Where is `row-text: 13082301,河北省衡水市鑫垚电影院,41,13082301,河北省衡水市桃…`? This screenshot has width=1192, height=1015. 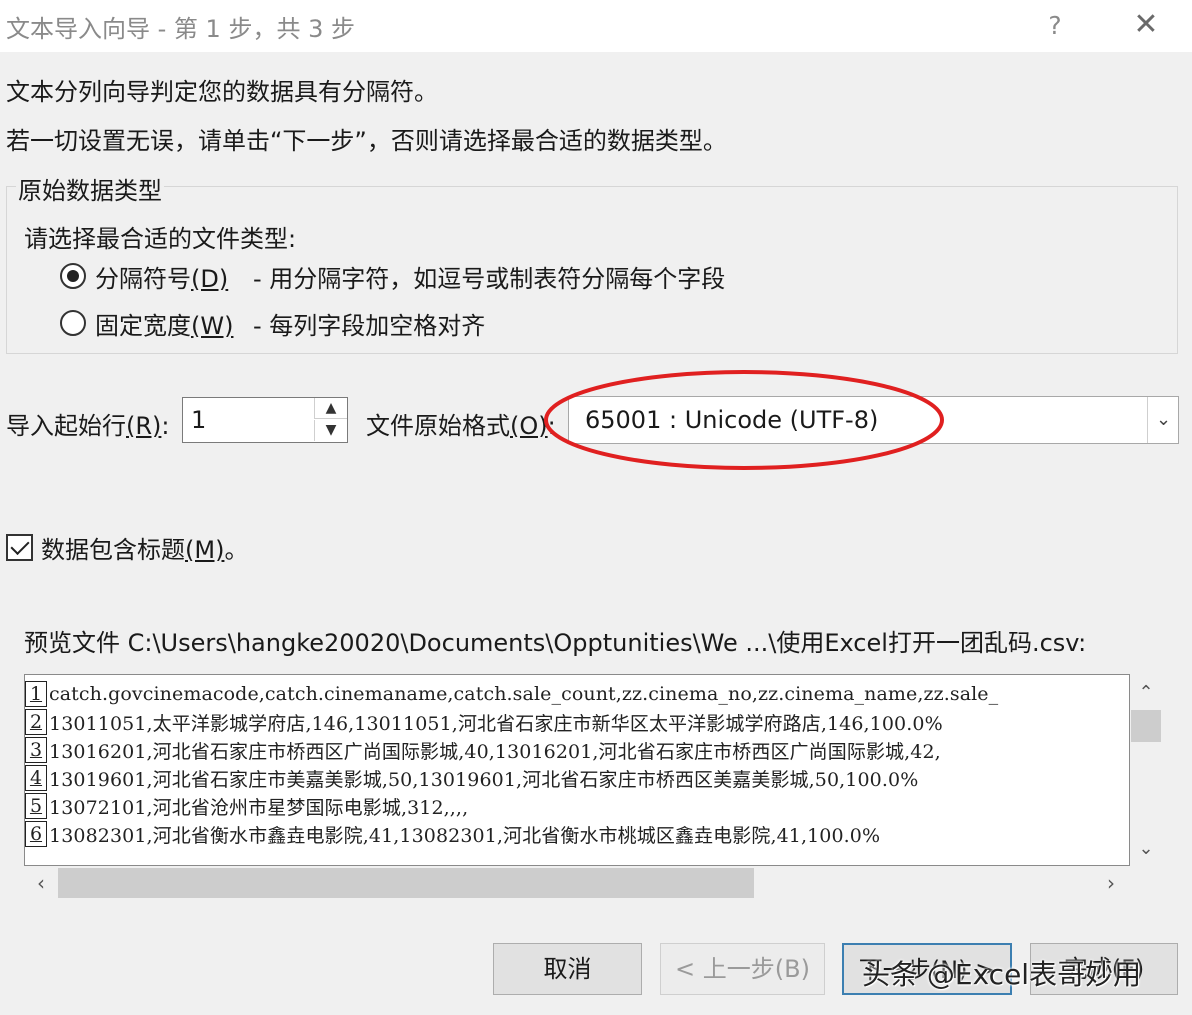 row-text: 13082301,河北省衡水市鑫垚电影院,41,13082301,河北省衡水市桃… is located at coordinates (465, 835).